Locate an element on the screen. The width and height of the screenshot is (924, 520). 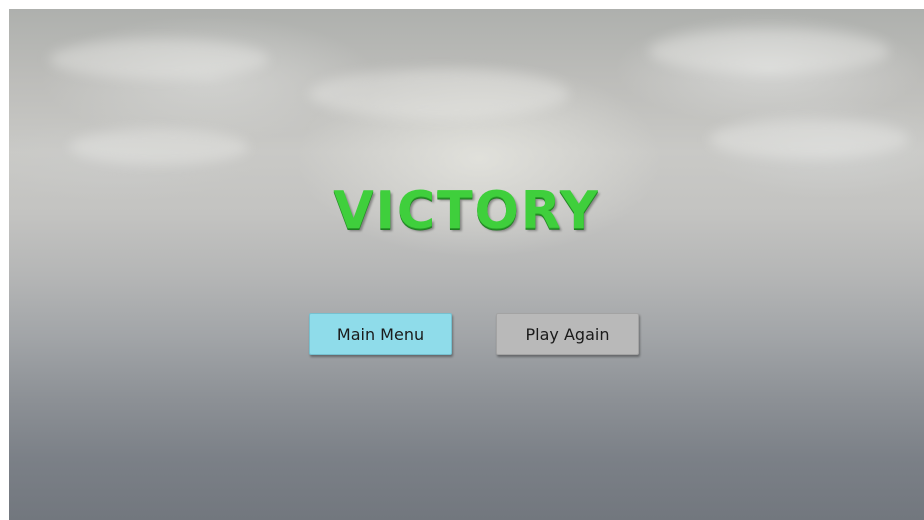
main-menu-button-label: Main Menu is located at coordinates (380, 334).